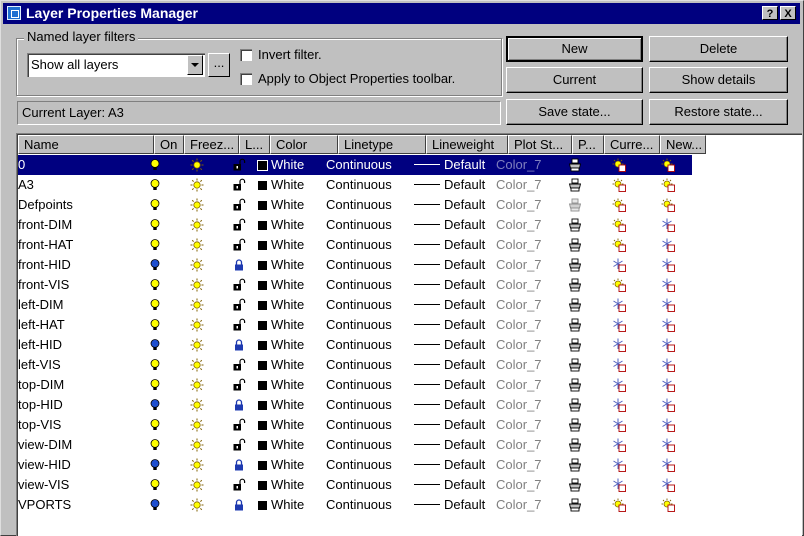  Describe the element at coordinates (39, 425) in the screenshot. I see `layer-name: top-VIS` at that location.